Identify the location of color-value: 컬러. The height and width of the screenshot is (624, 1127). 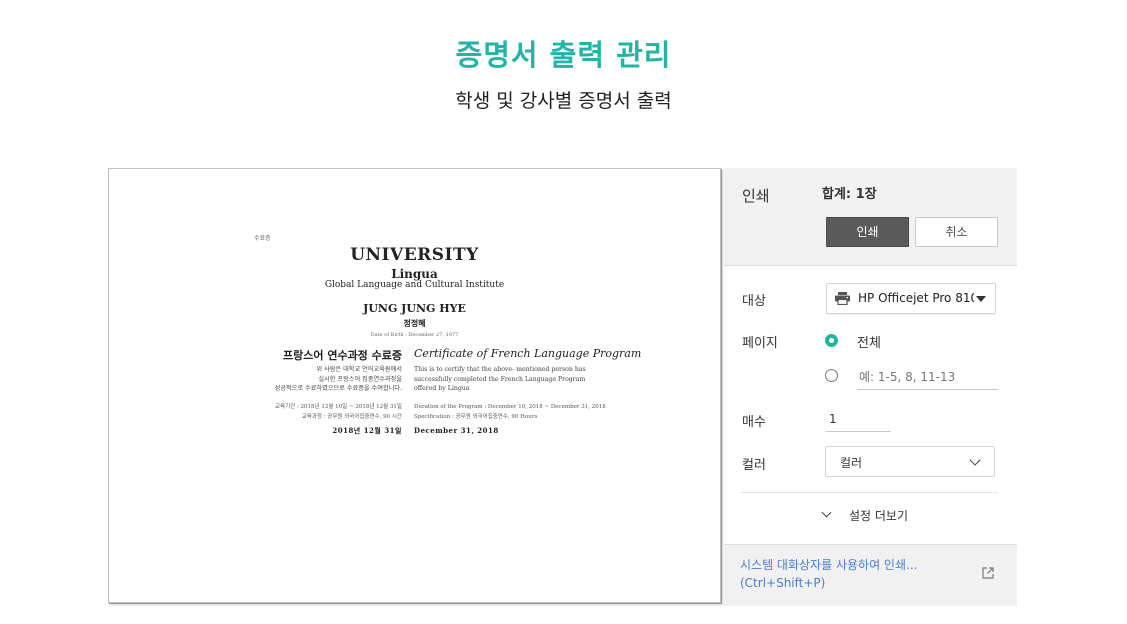
(851, 463).